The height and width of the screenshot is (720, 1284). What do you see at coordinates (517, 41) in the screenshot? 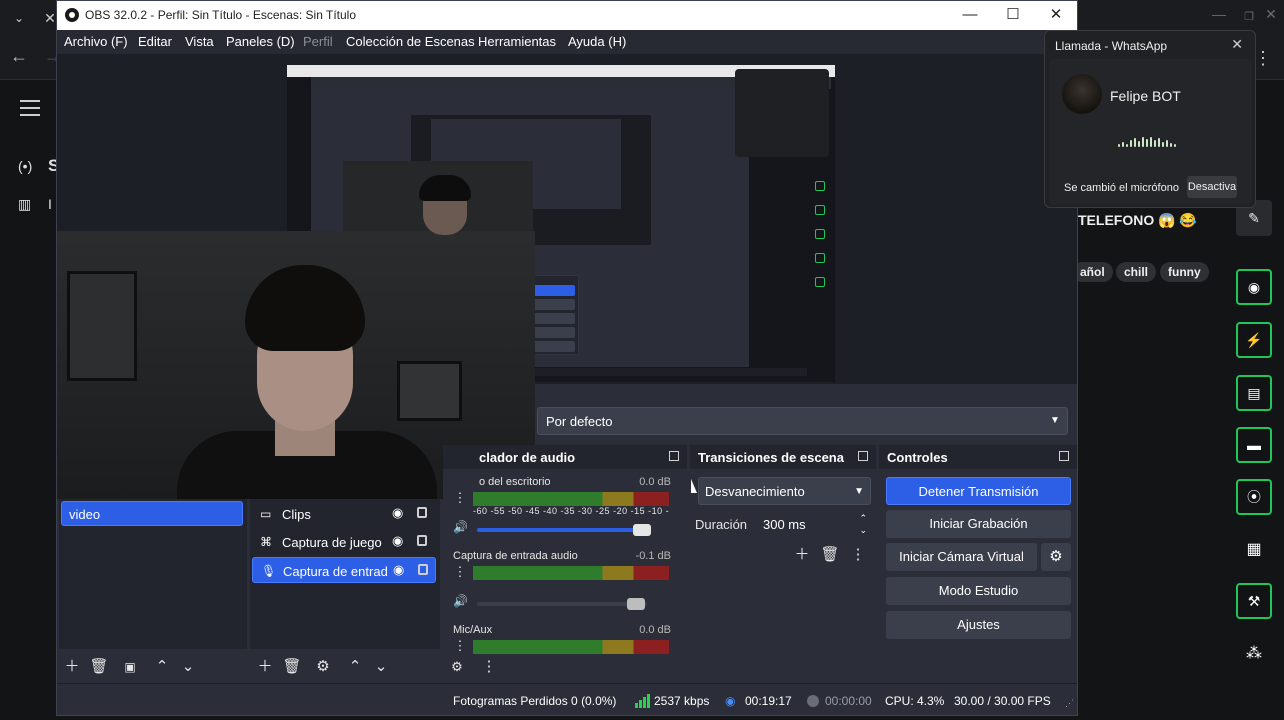
I see `menu-herramientas: Herramientas` at bounding box center [517, 41].